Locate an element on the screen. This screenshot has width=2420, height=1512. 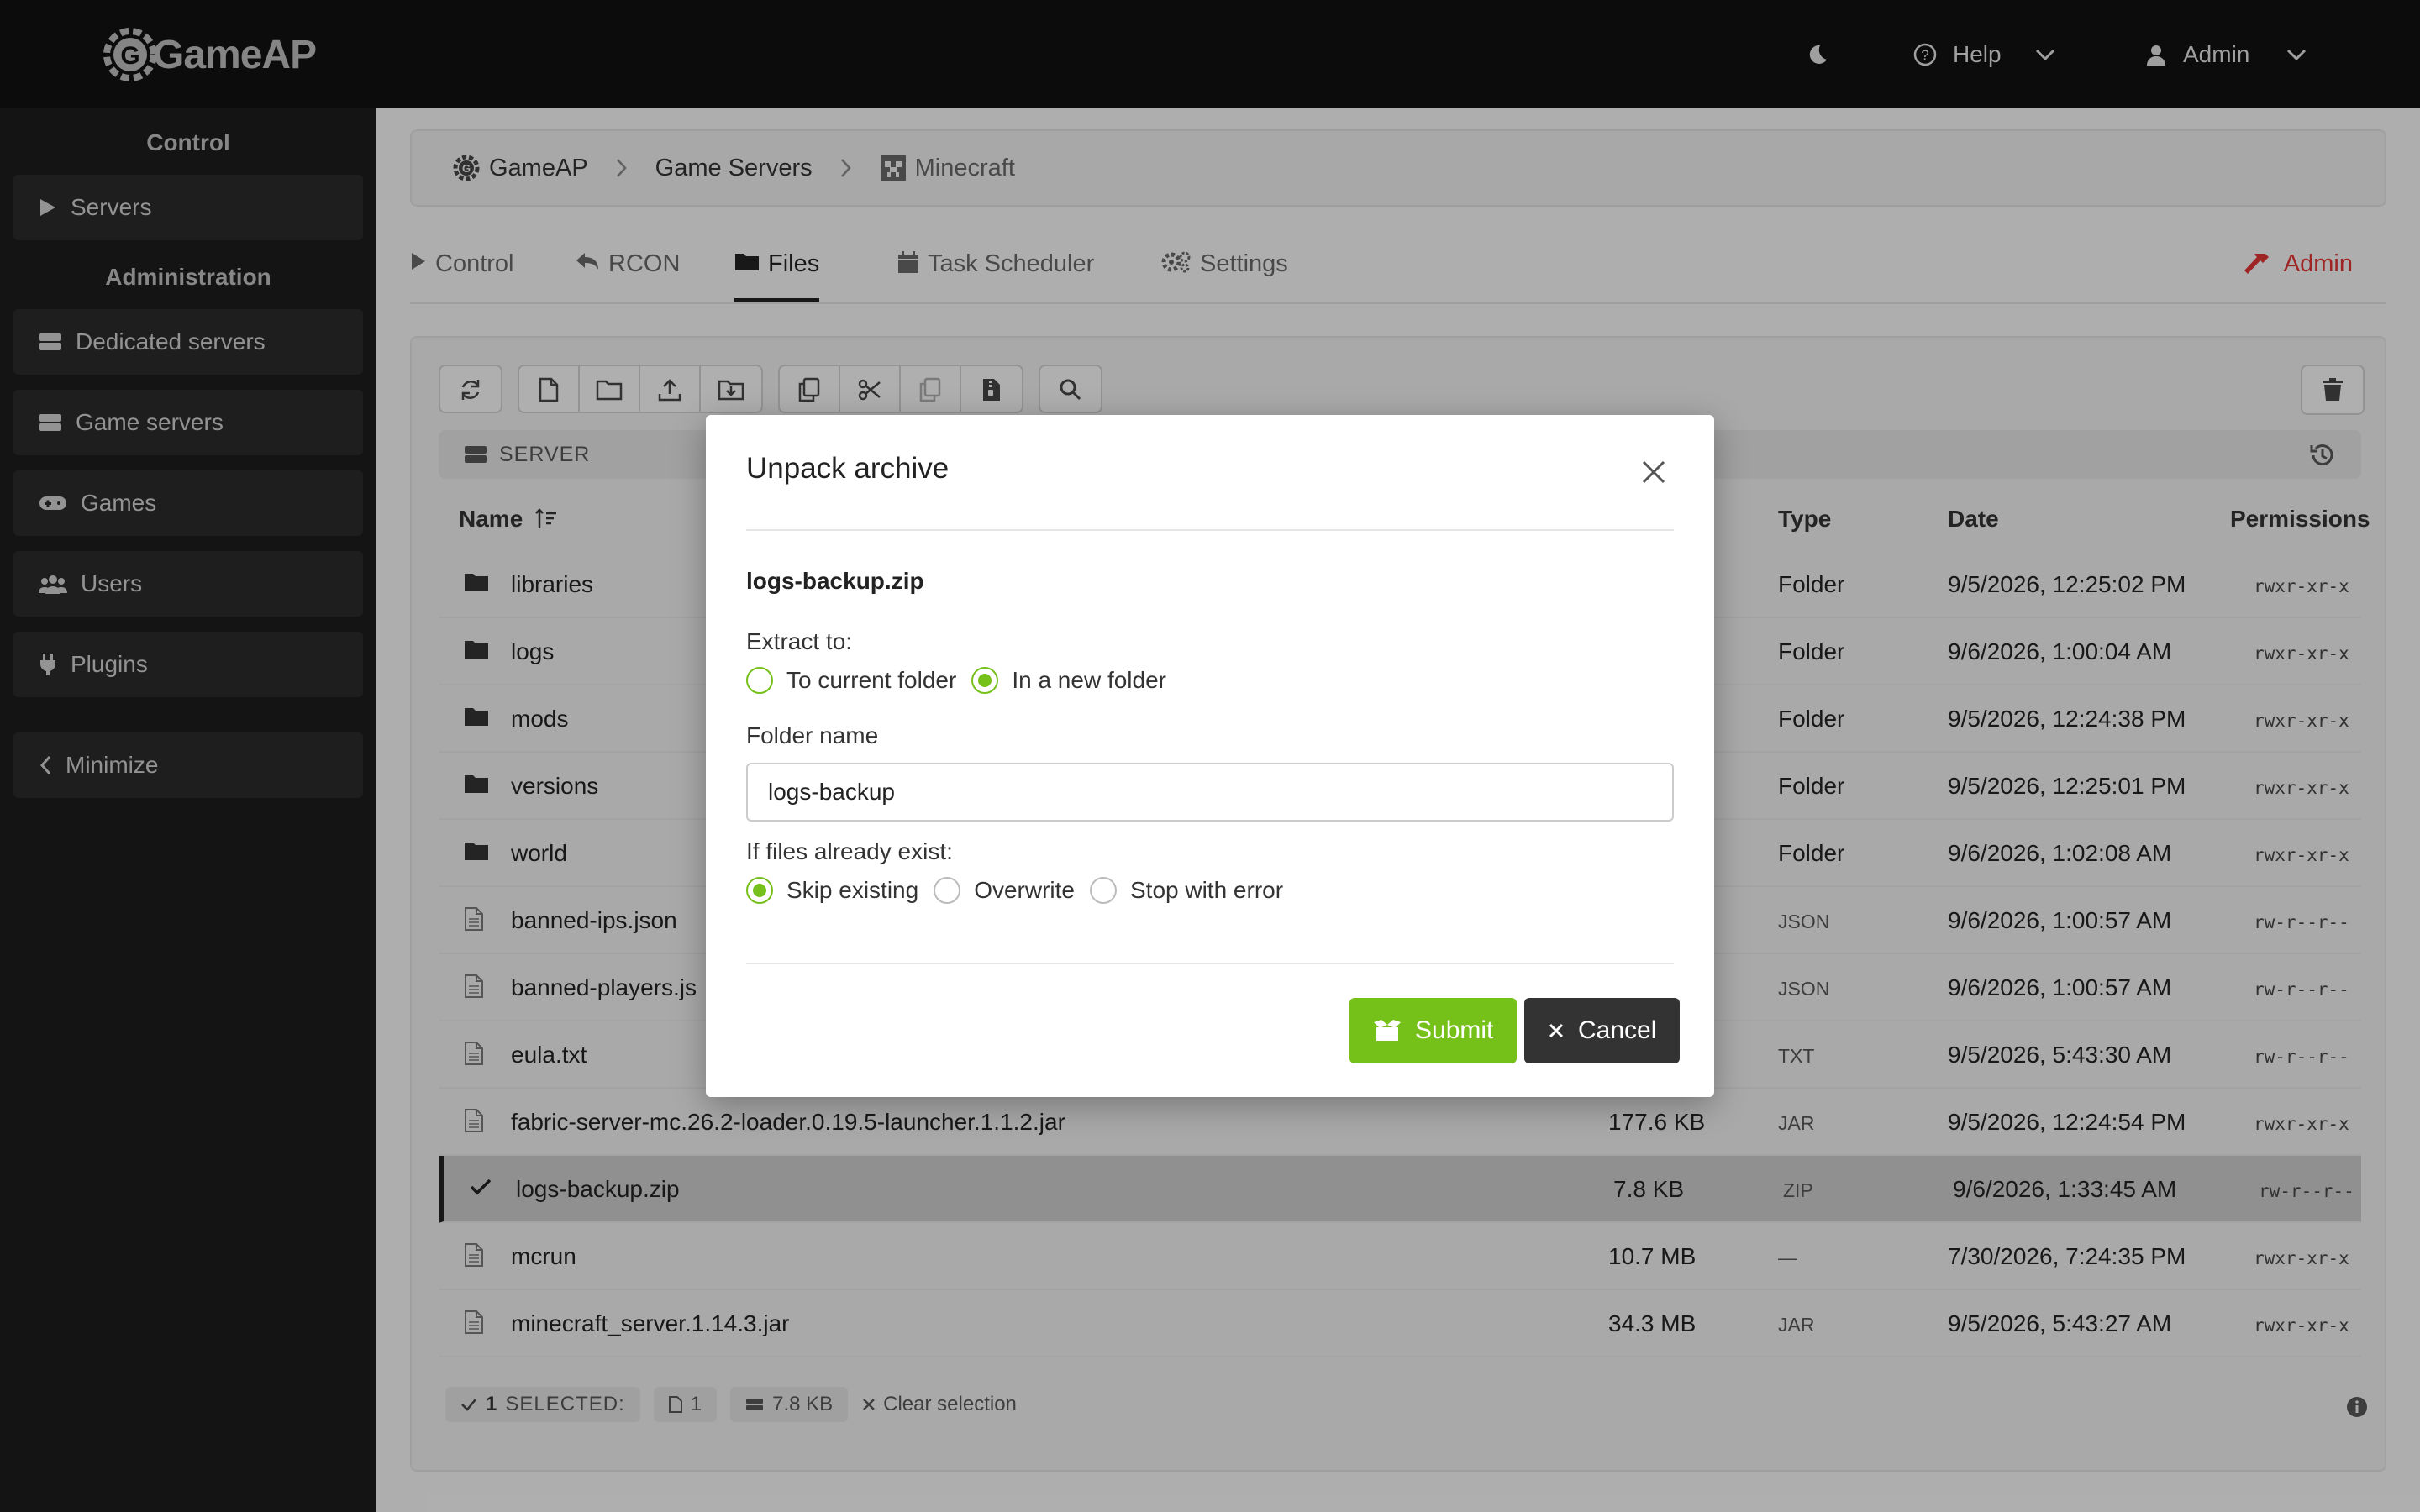
cancel-label: Cancel is located at coordinates (1618, 1030).